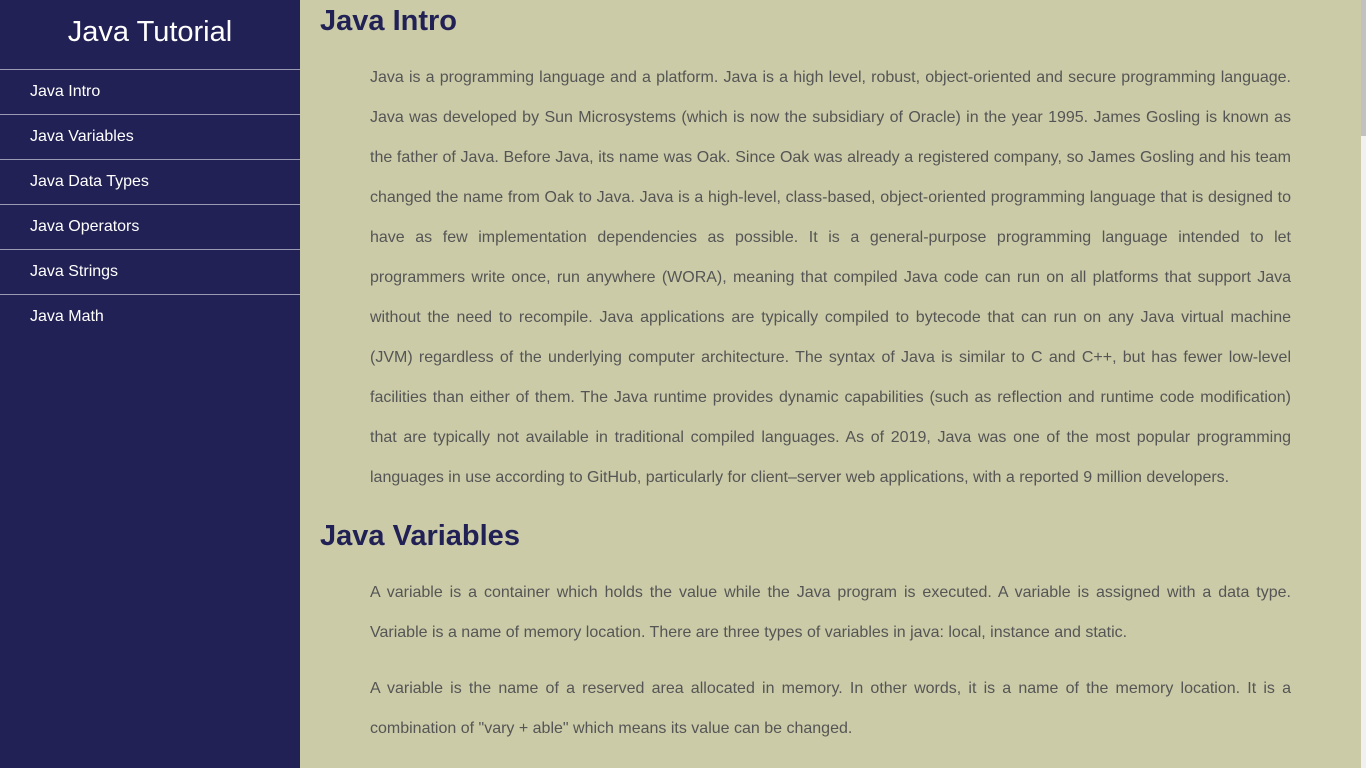 Image resolution: width=1366 pixels, height=768 pixels. I want to click on sidebar-item-java-operators: Java Operators, so click(150, 227).